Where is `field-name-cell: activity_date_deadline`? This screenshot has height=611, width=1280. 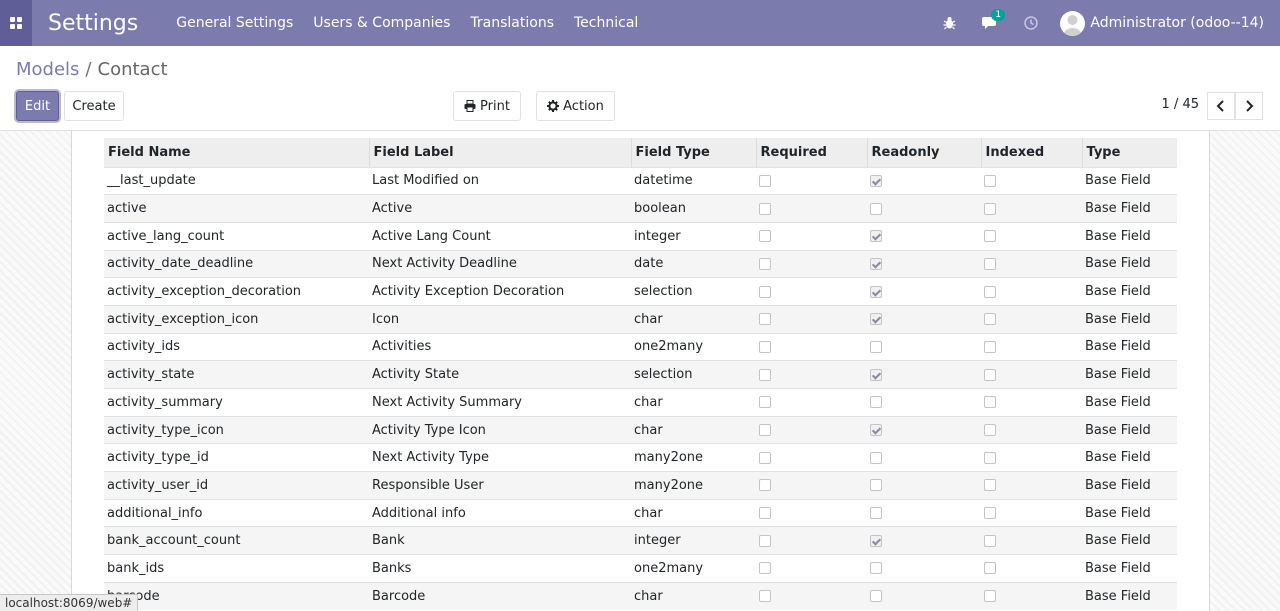 field-name-cell: activity_date_deadline is located at coordinates (236, 263).